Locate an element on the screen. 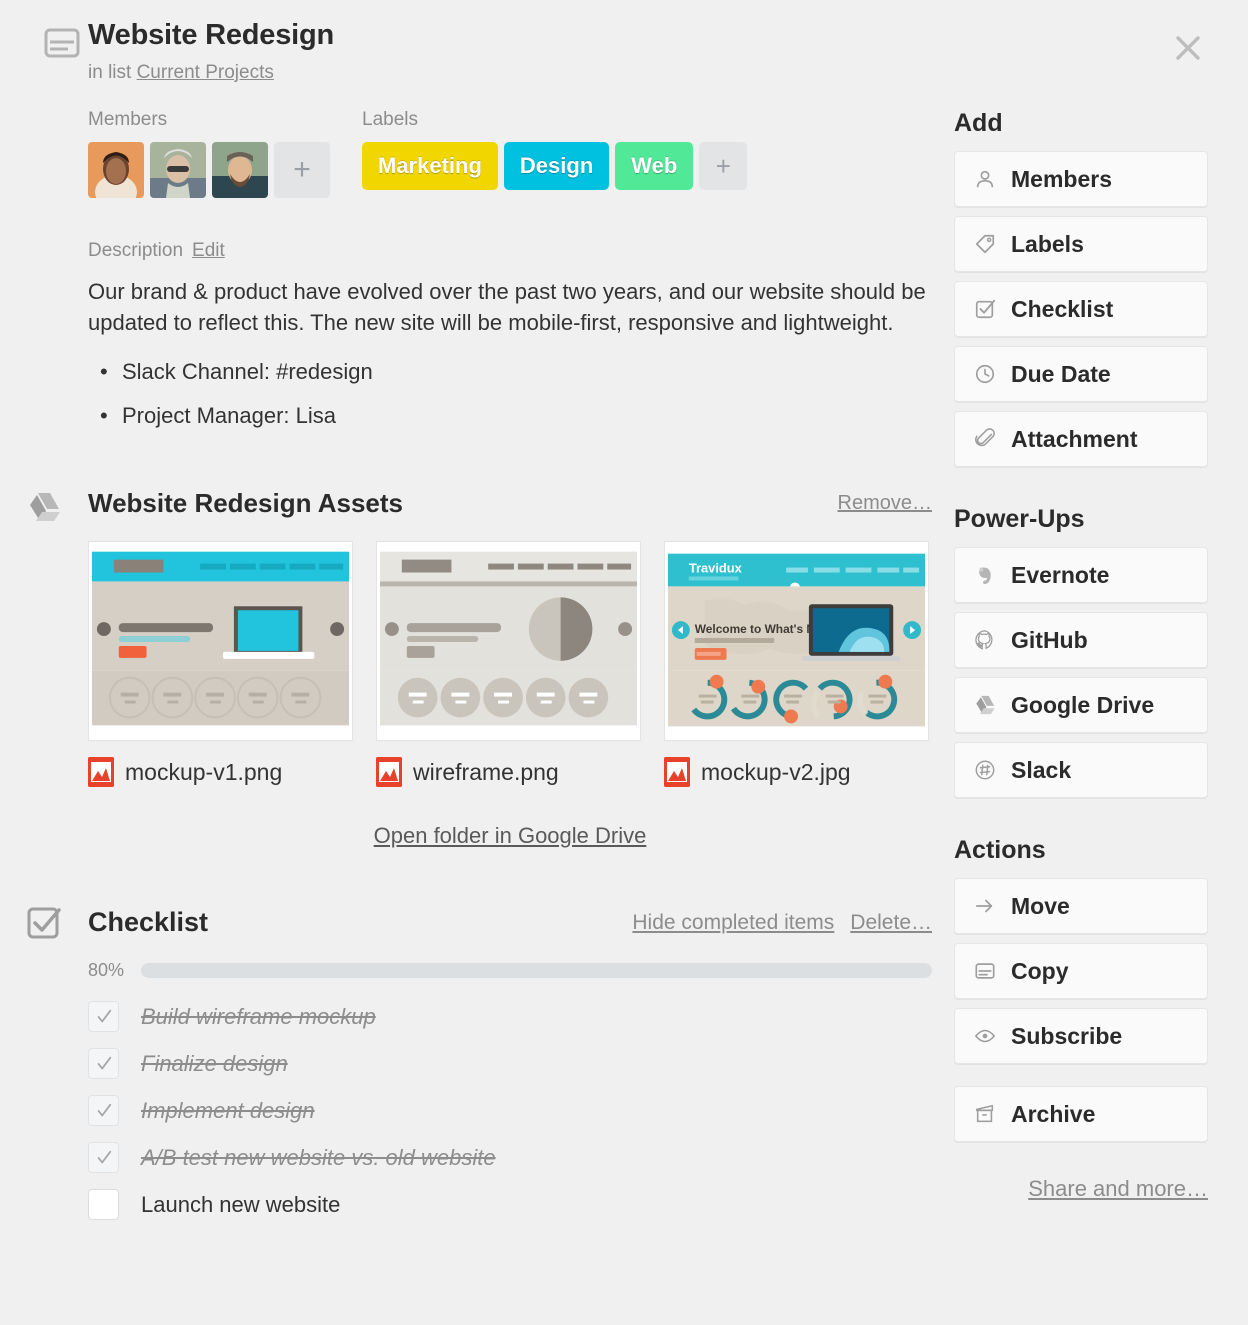 The image size is (1248, 1325). attachment-item-1: mockup-v1.png is located at coordinates (220, 664).